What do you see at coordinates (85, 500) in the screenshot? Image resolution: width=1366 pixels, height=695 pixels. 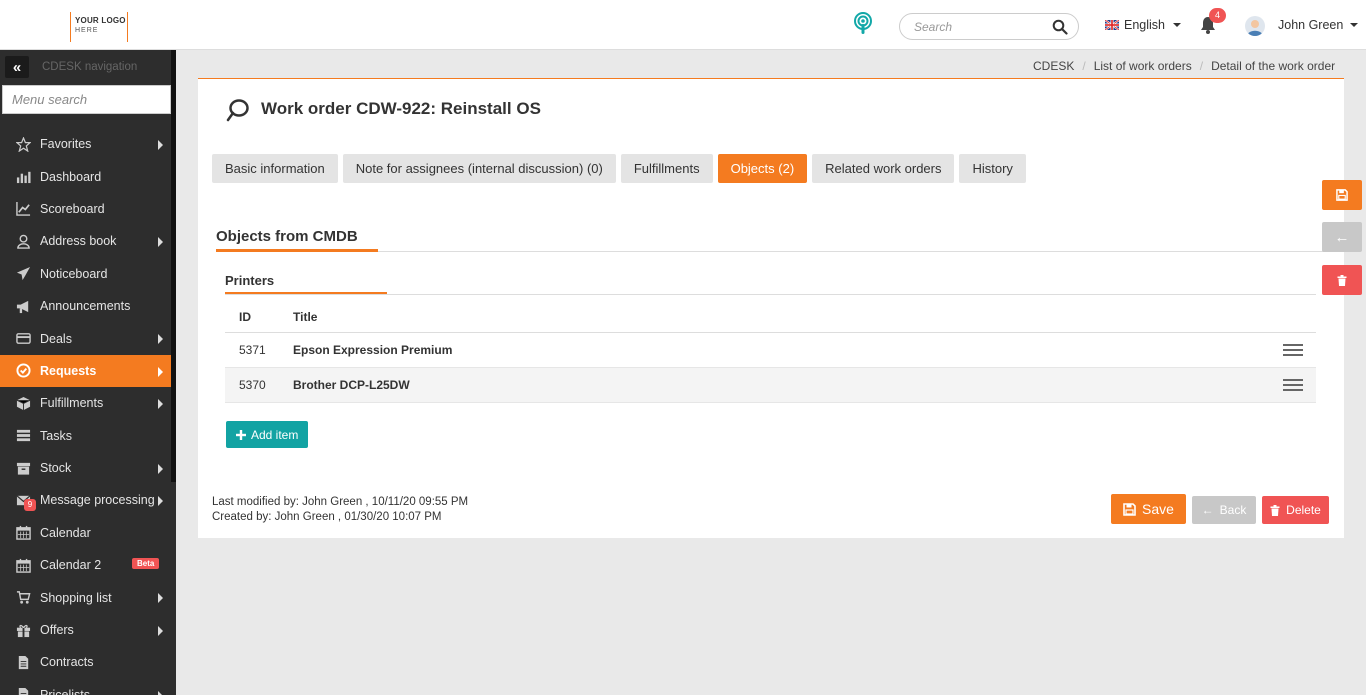 I see `sidebar-item-message-processing: Message processing 9` at bounding box center [85, 500].